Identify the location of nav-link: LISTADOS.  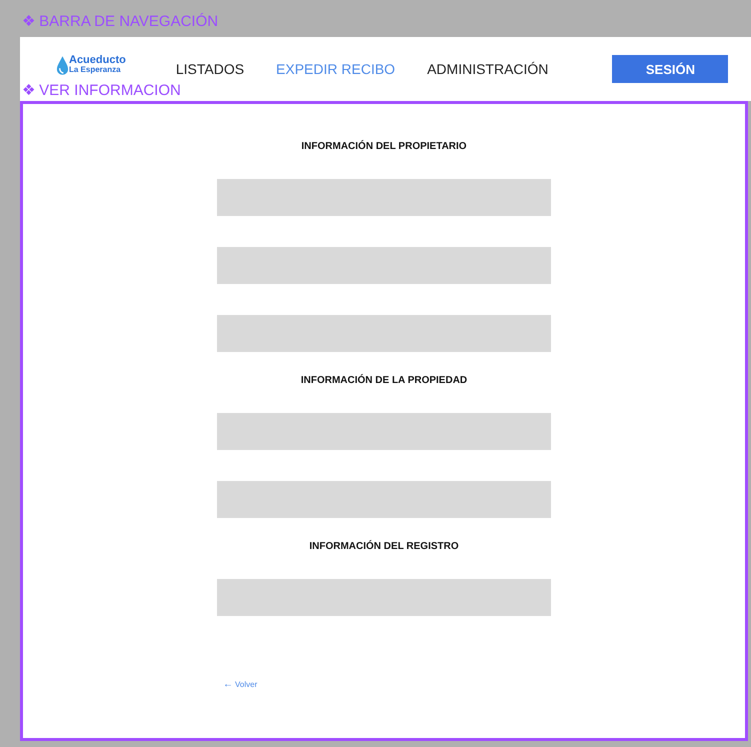
(210, 69).